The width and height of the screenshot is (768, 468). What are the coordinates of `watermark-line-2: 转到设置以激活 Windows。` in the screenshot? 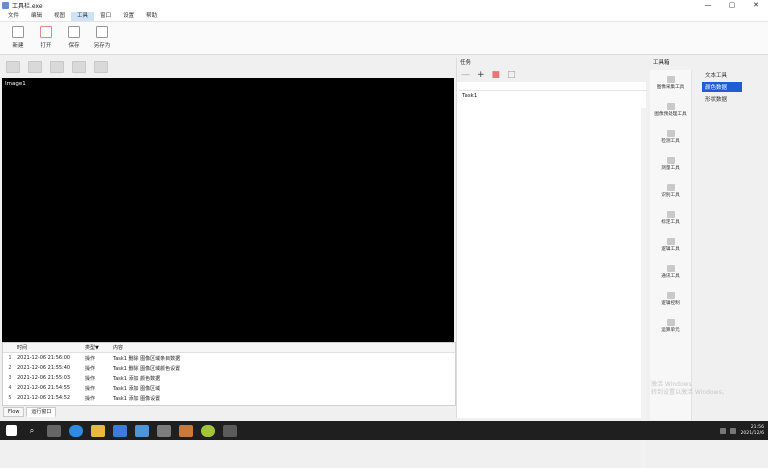 It's located at (689, 392).